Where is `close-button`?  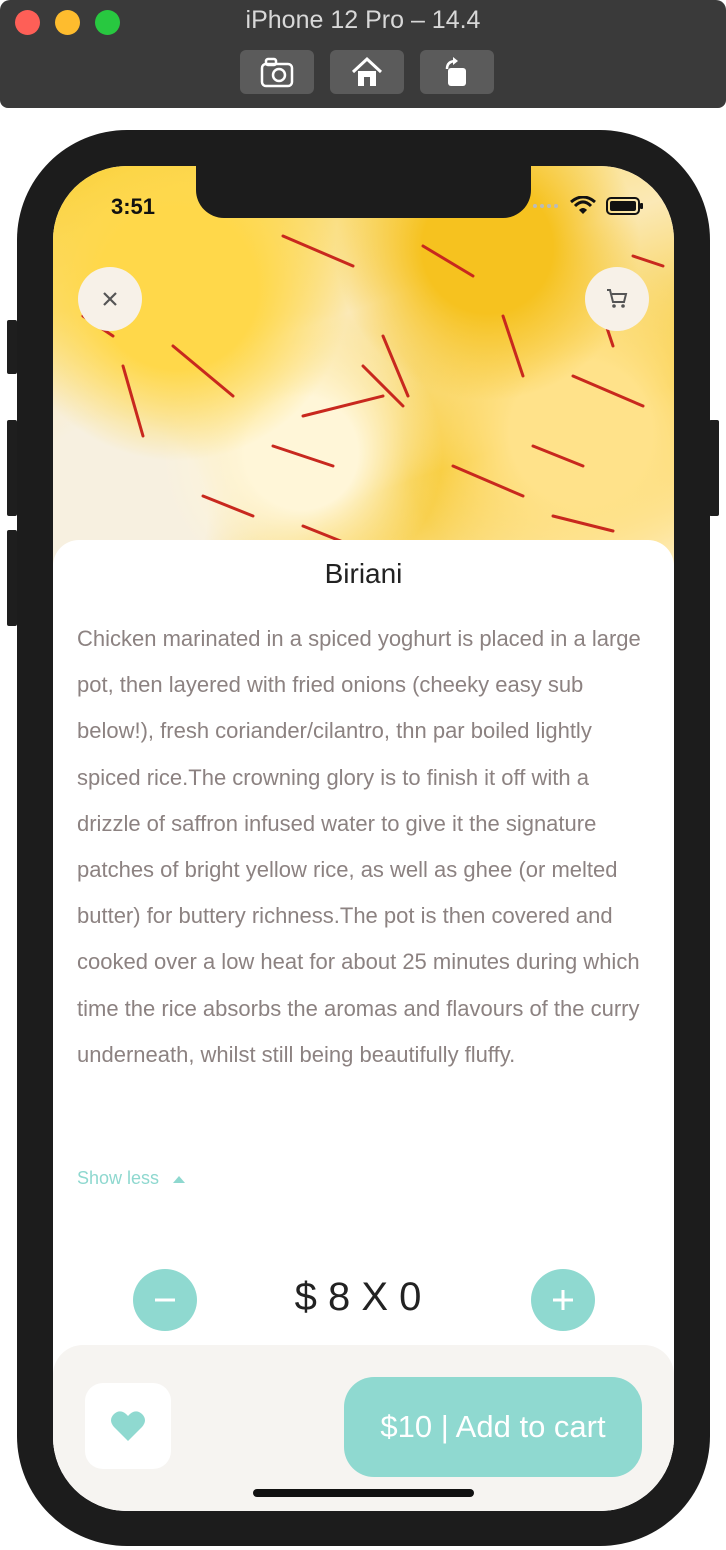 close-button is located at coordinates (110, 299).